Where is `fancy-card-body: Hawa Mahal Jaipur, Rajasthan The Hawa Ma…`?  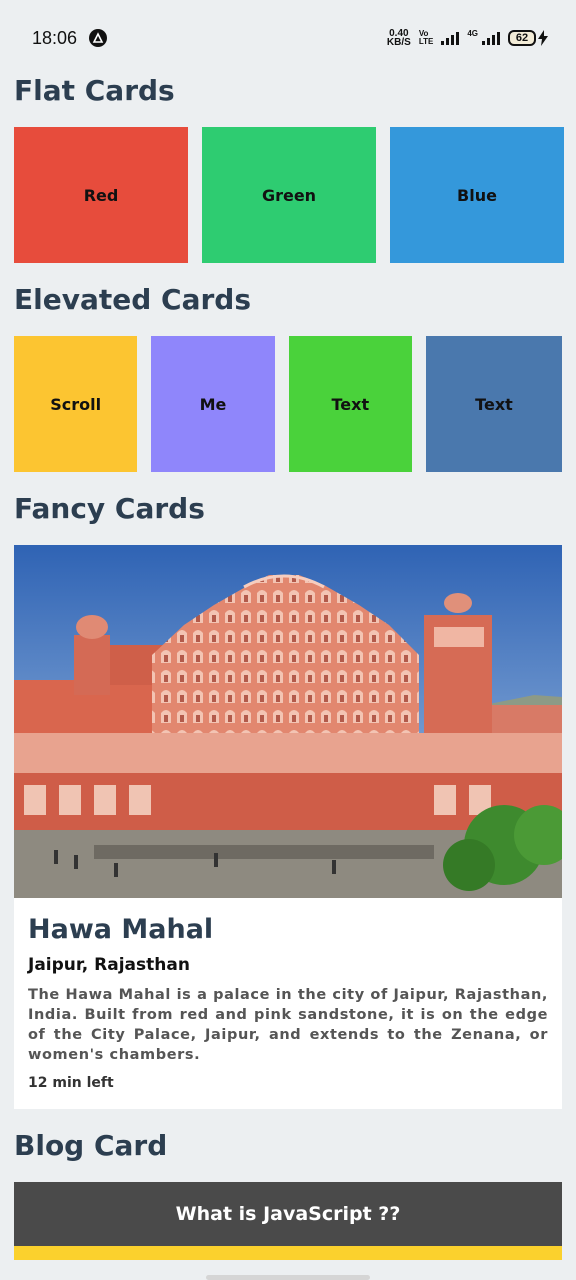
fancy-card-body: Hawa Mahal Jaipur, Rajasthan The Hawa Ma… is located at coordinates (288, 994).